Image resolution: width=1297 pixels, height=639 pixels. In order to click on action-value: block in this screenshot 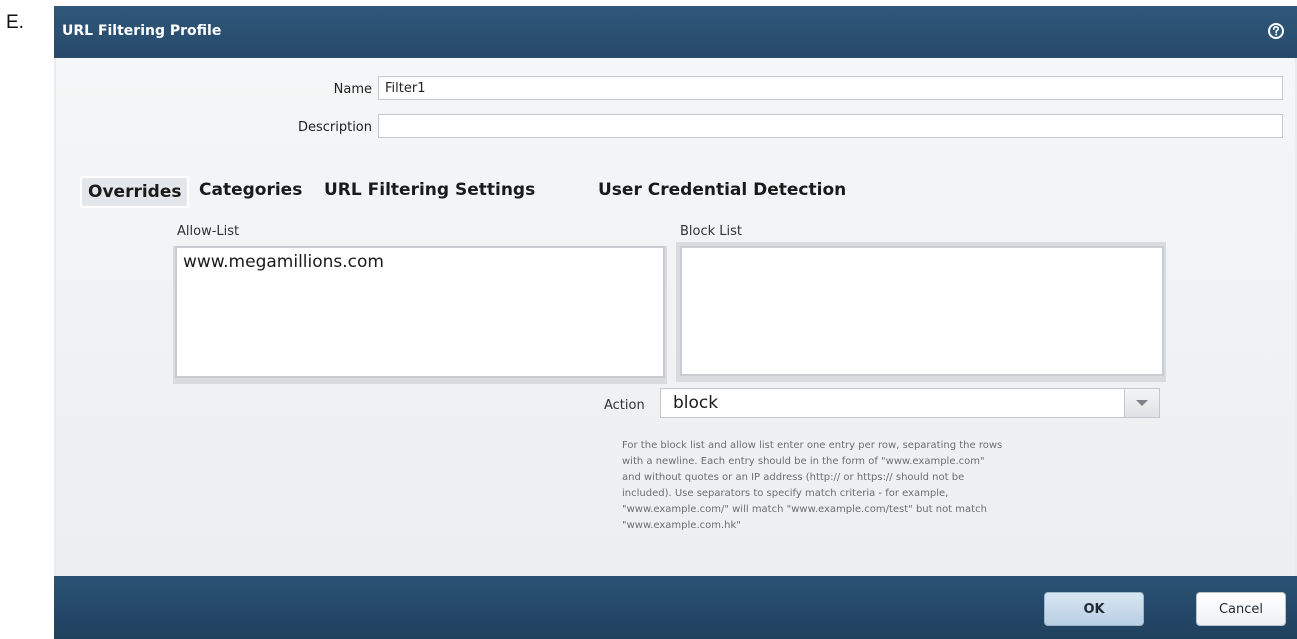, I will do `click(696, 403)`.